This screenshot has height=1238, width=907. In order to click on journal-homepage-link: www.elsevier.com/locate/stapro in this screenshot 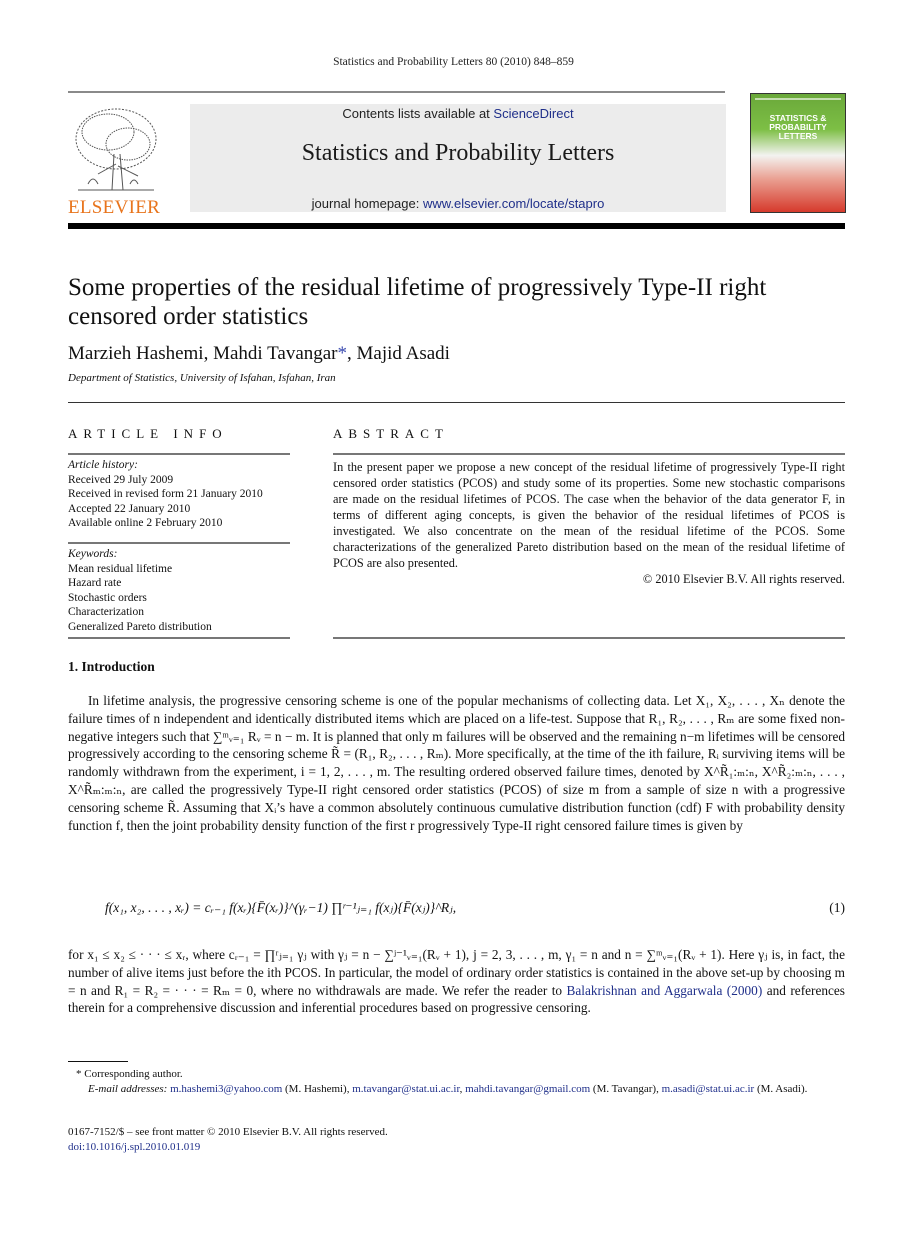, I will do `click(513, 203)`.